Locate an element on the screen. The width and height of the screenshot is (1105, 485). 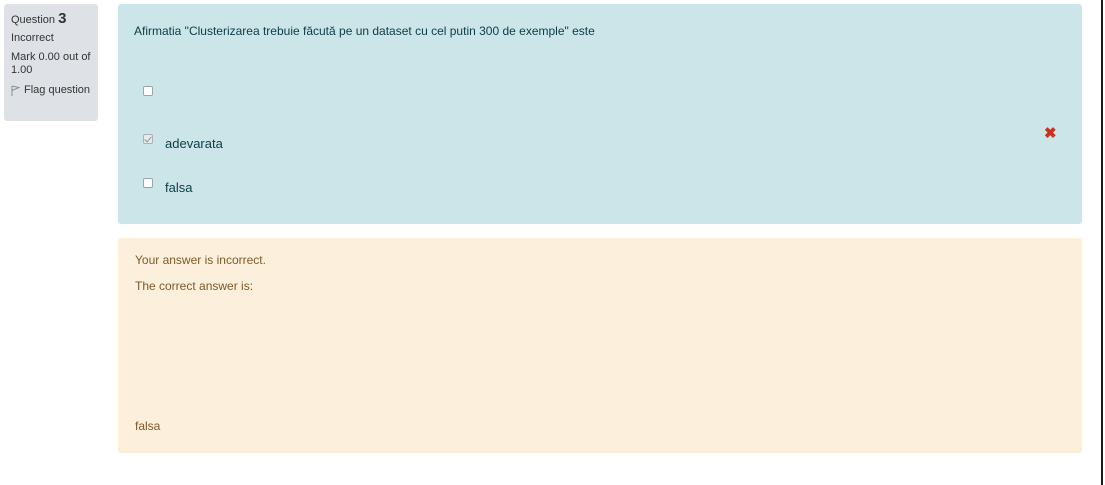
answer-option-falsa: falsa is located at coordinates (167, 185).